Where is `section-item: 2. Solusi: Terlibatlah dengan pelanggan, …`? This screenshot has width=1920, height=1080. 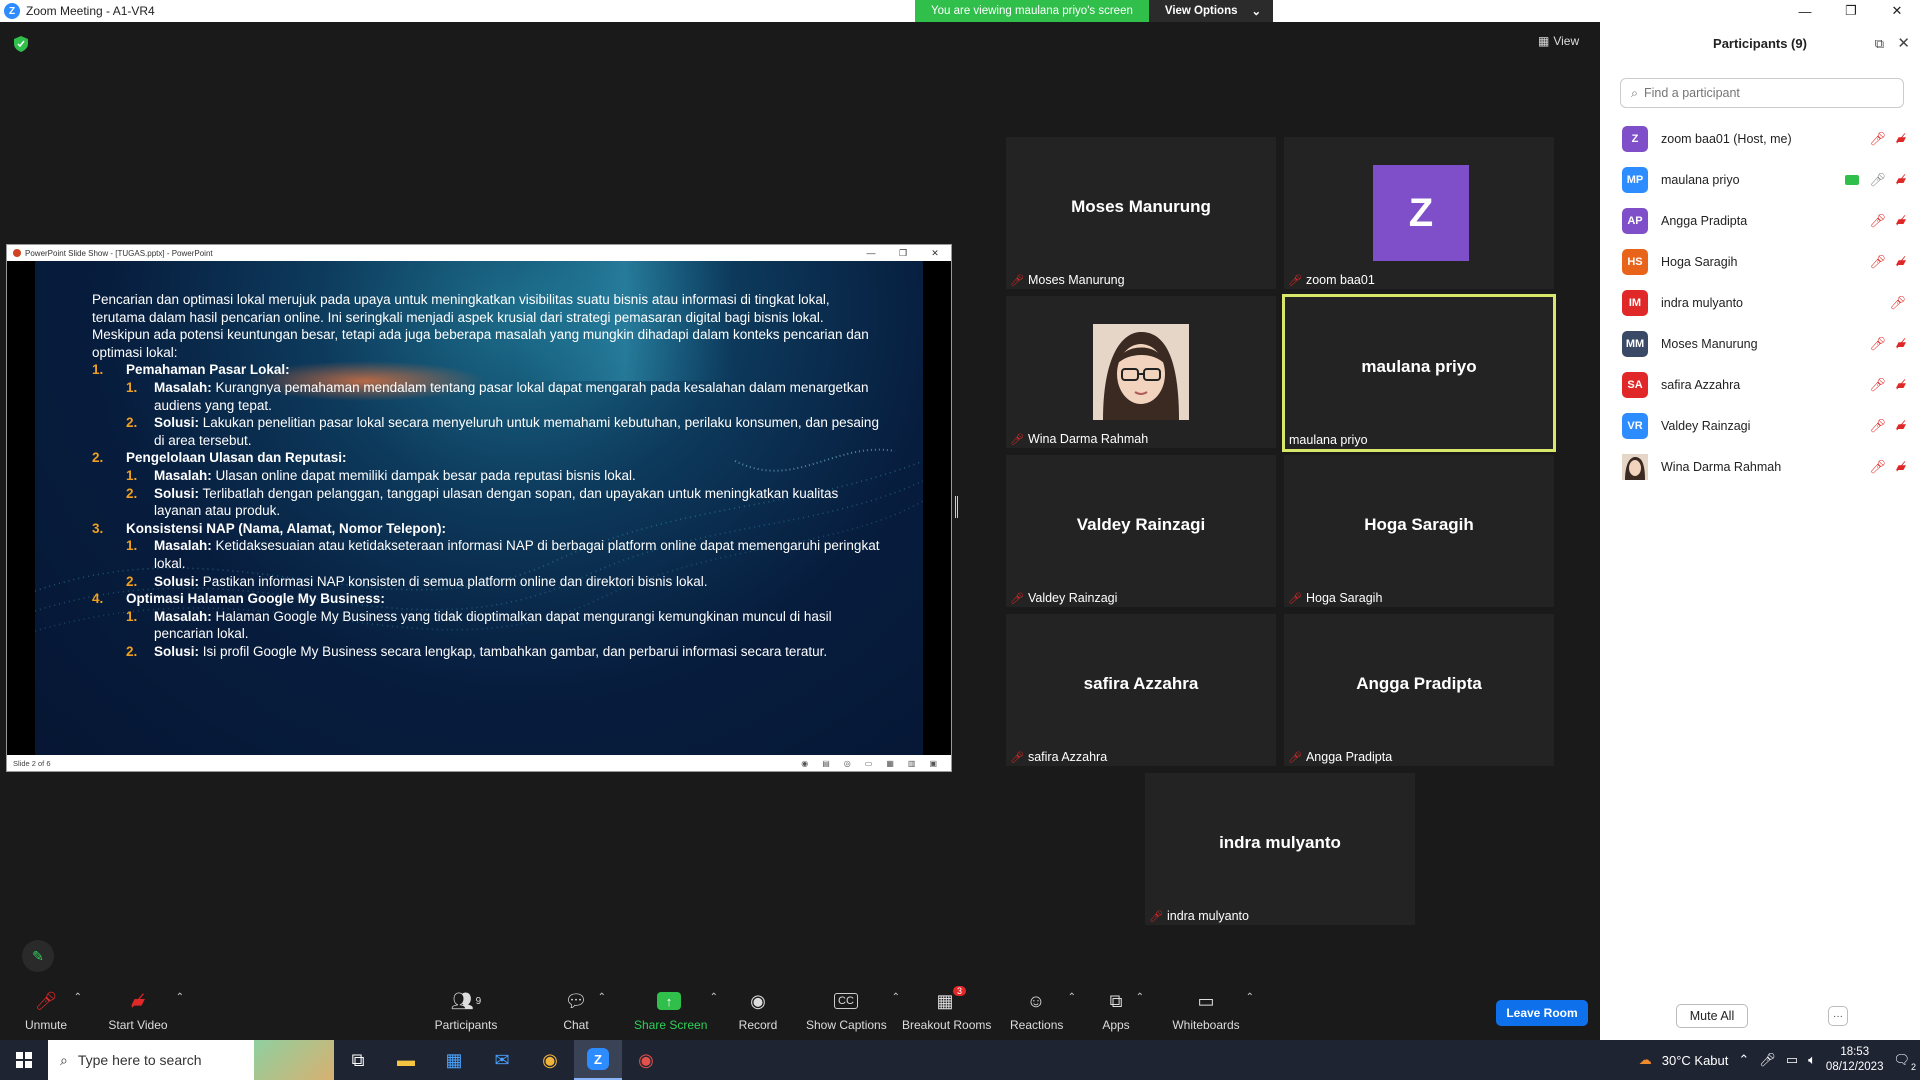
section-item: 2. Solusi: Terlibatlah dengan pelanggan, … is located at coordinates (482, 502).